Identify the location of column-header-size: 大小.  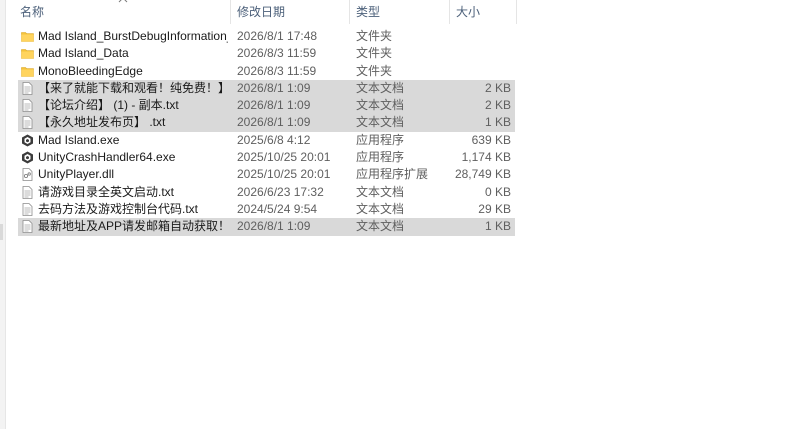
(468, 12).